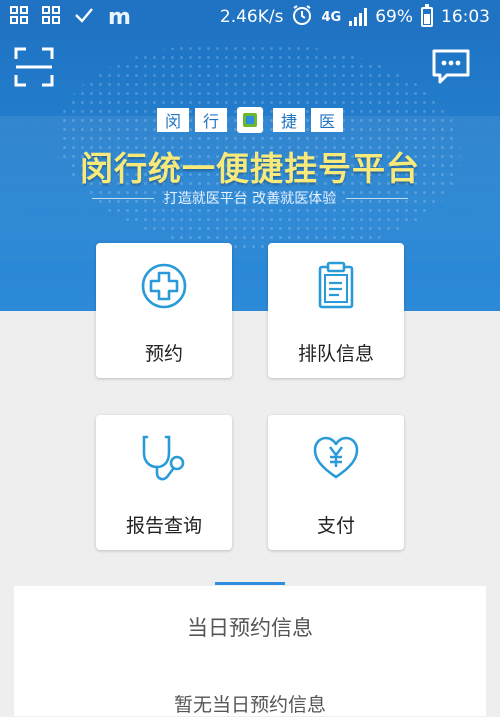 The width and height of the screenshot is (500, 717). What do you see at coordinates (84, 17) in the screenshot?
I see `check-icon` at bounding box center [84, 17].